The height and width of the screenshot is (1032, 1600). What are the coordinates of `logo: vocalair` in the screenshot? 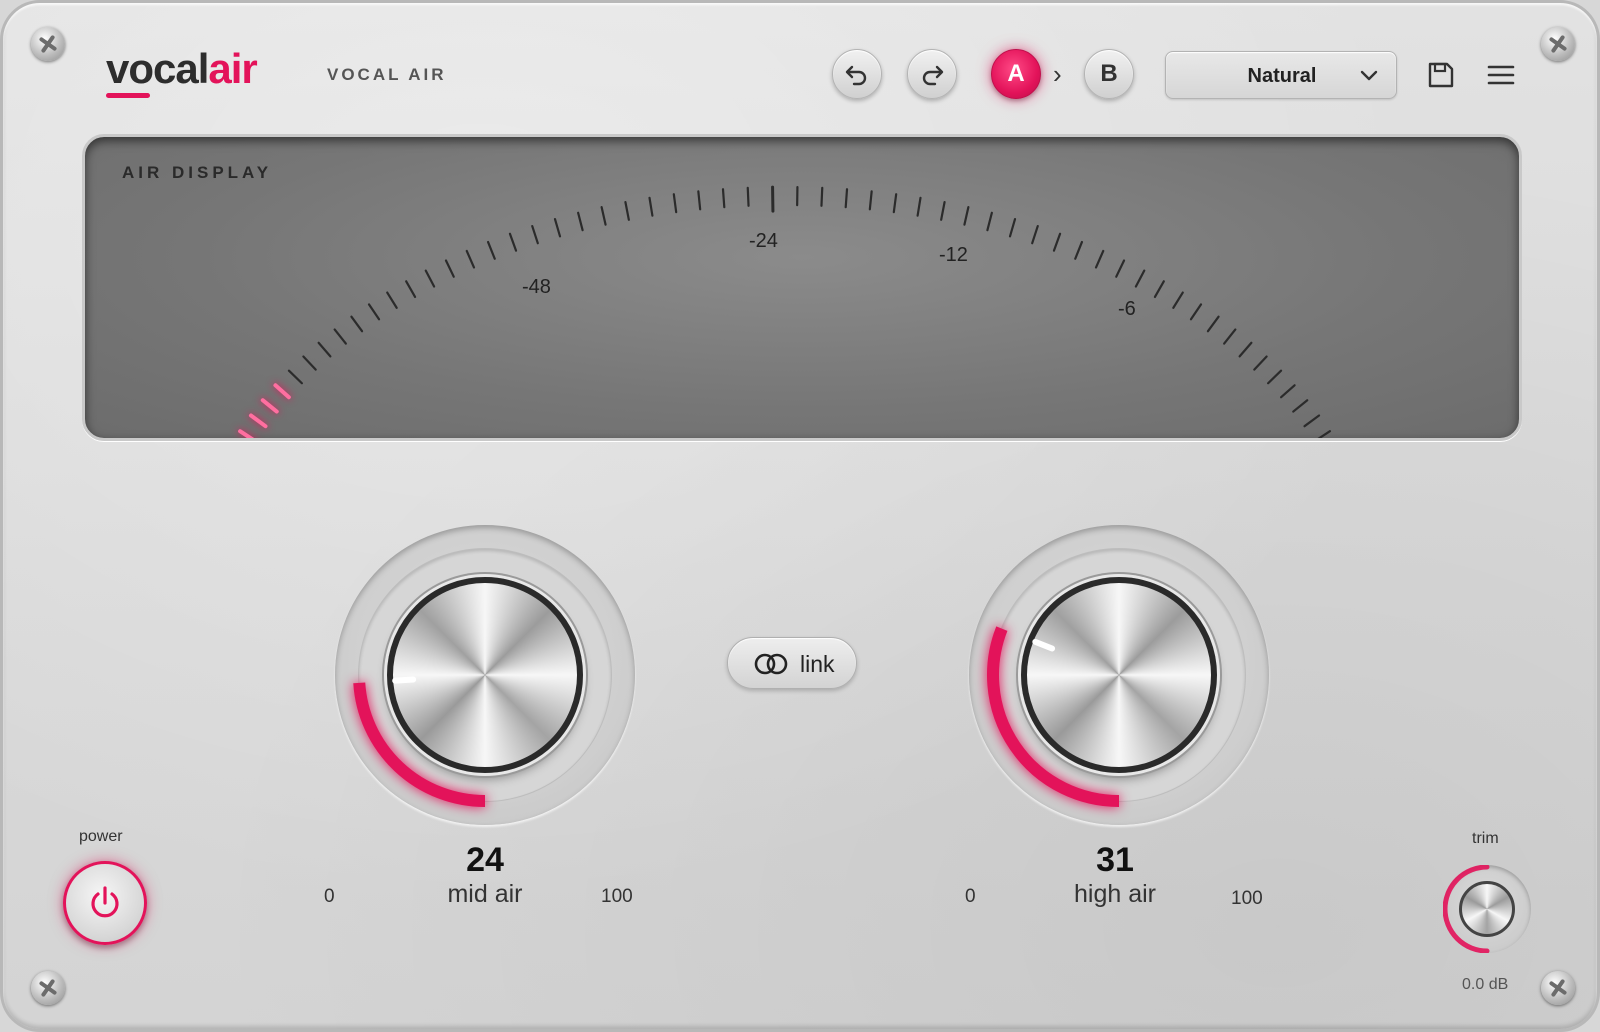 It's located at (182, 68).